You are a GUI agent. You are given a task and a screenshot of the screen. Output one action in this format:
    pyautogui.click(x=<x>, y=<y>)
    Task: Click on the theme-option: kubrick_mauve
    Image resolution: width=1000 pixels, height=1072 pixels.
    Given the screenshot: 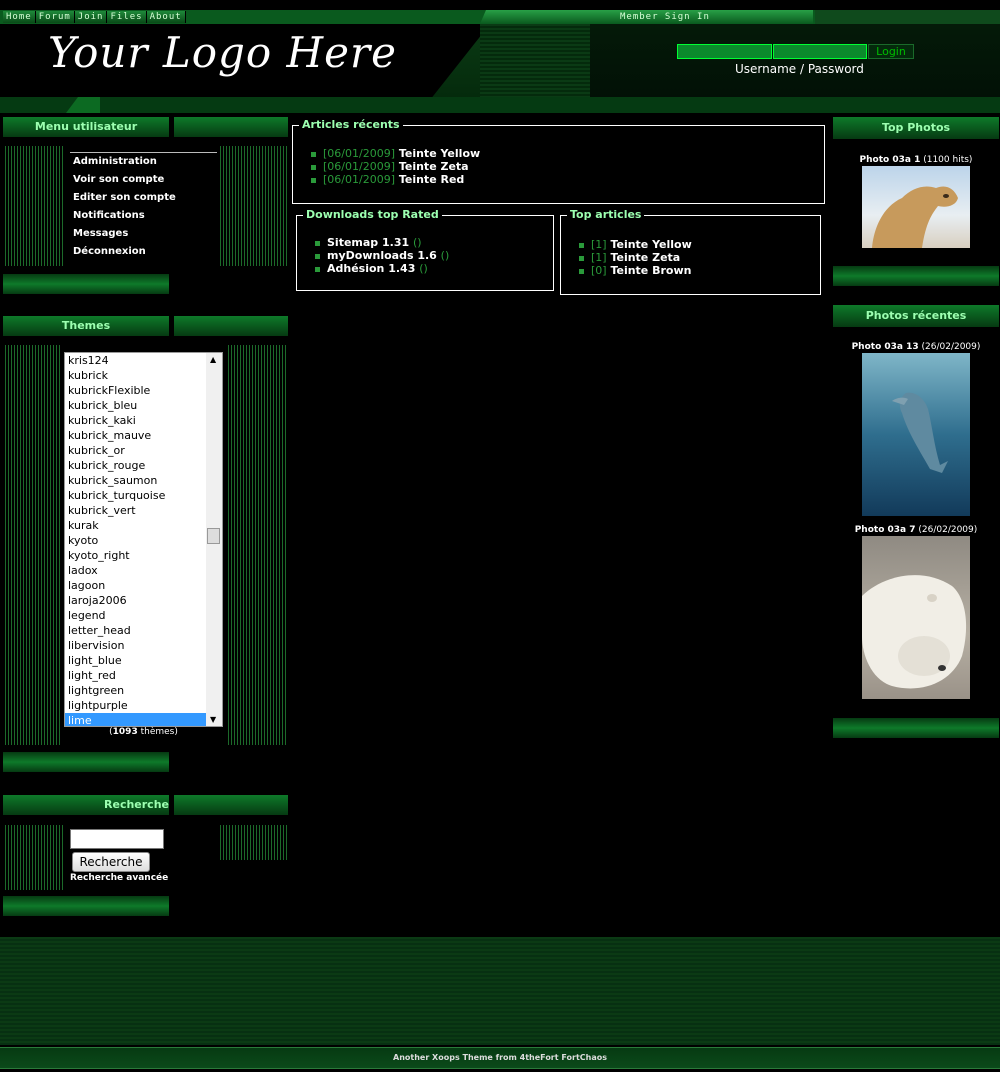 What is the action you would take?
    pyautogui.click(x=135, y=435)
    